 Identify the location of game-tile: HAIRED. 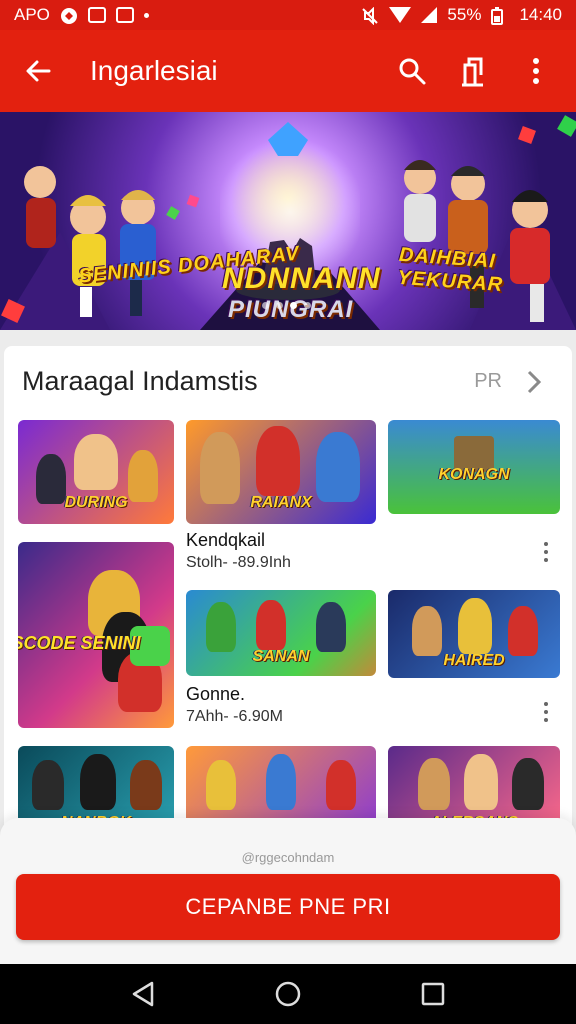
(474, 634).